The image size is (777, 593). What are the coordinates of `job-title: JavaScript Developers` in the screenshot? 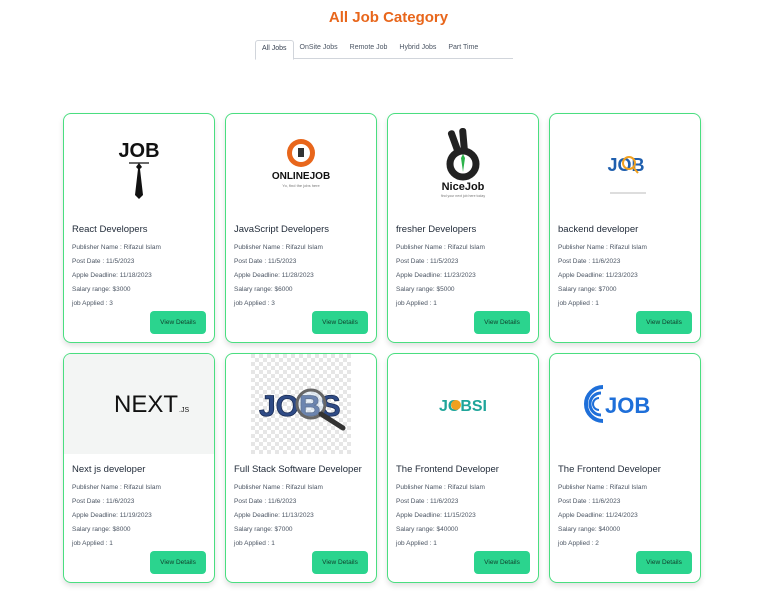 It's located at (282, 229).